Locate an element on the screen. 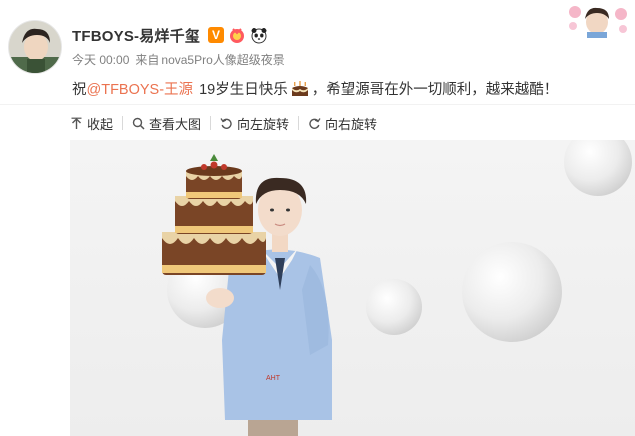 The height and width of the screenshot is (436, 635). avatar-image is located at coordinates (35, 47).